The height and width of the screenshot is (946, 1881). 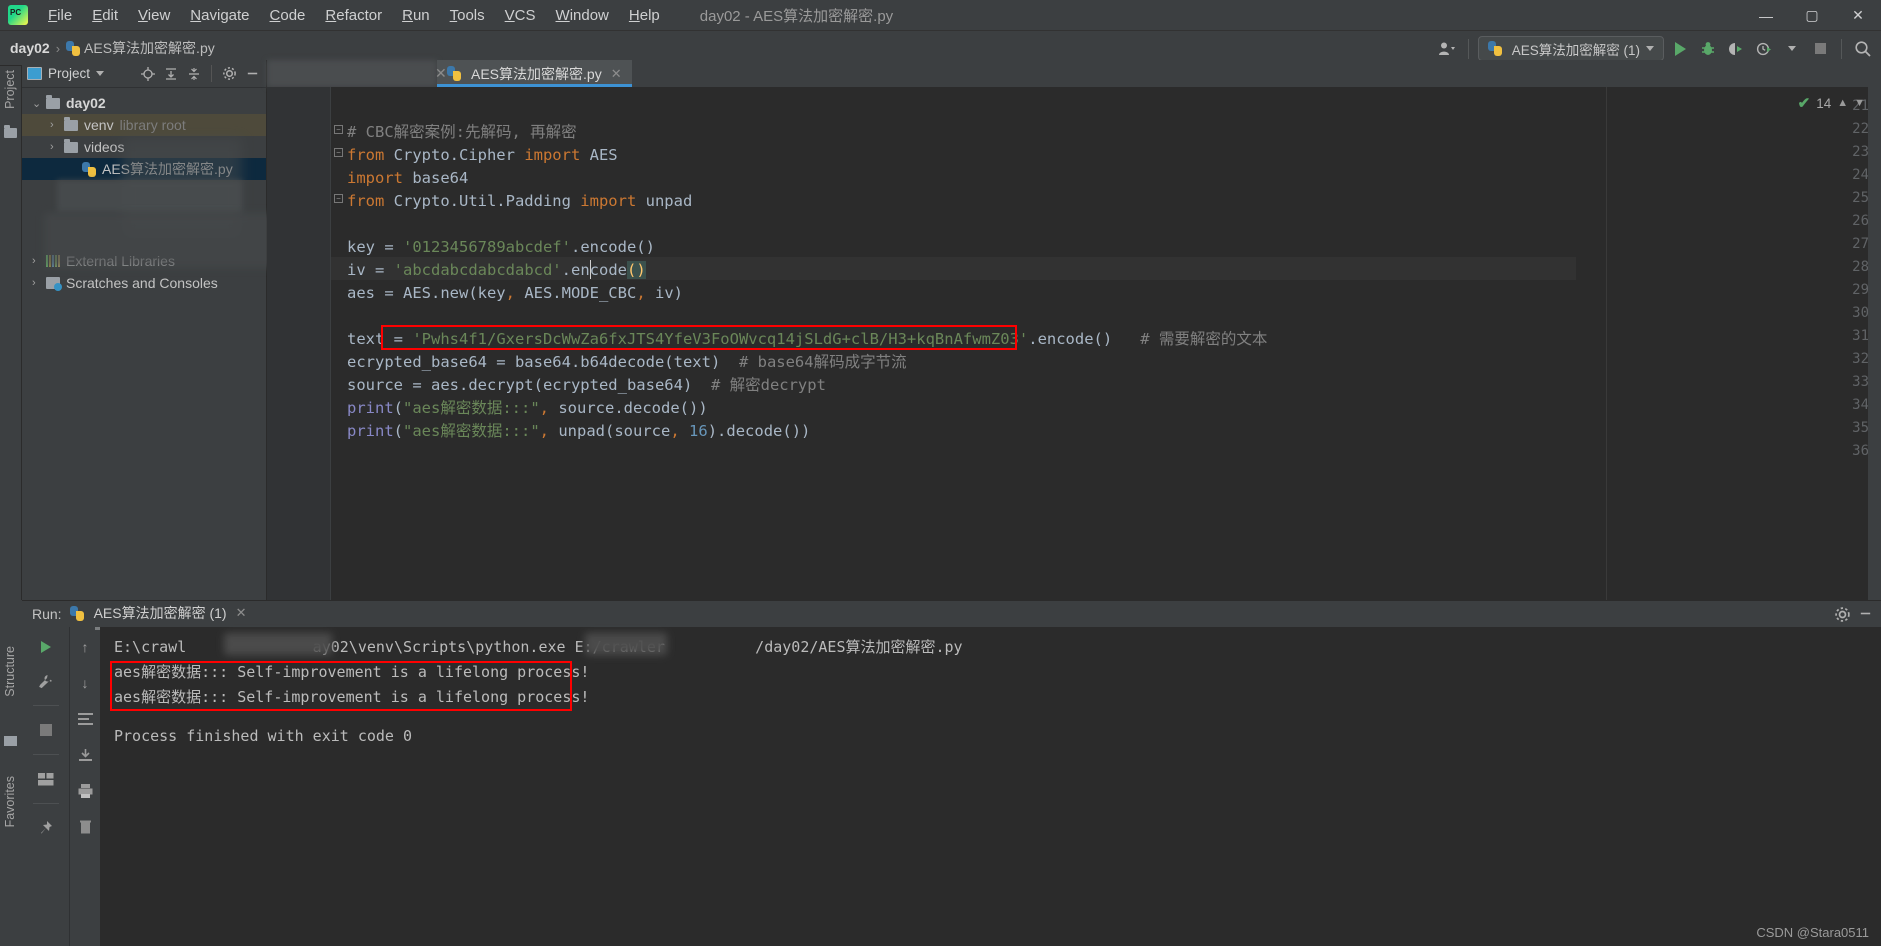 I want to click on run-panel-header: Run: AES算法加密解密 (1) ✕, so click(x=951, y=614).